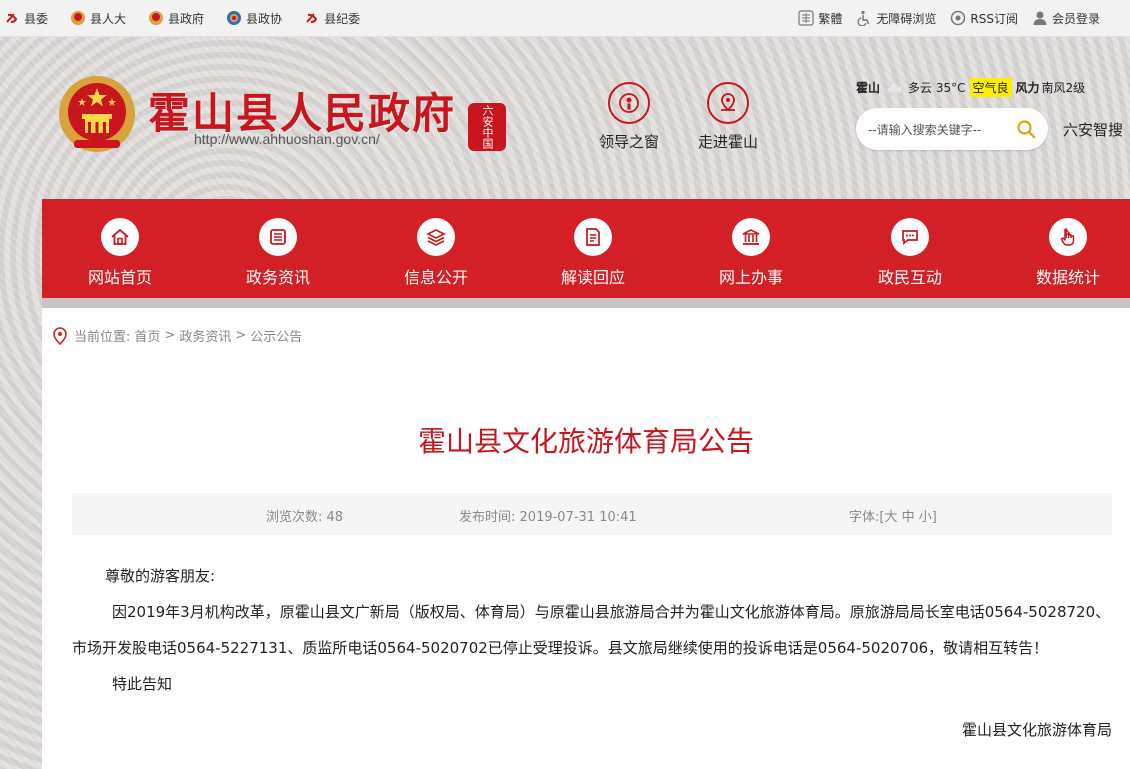  I want to click on link-xianwei: 县委, so click(26, 18).